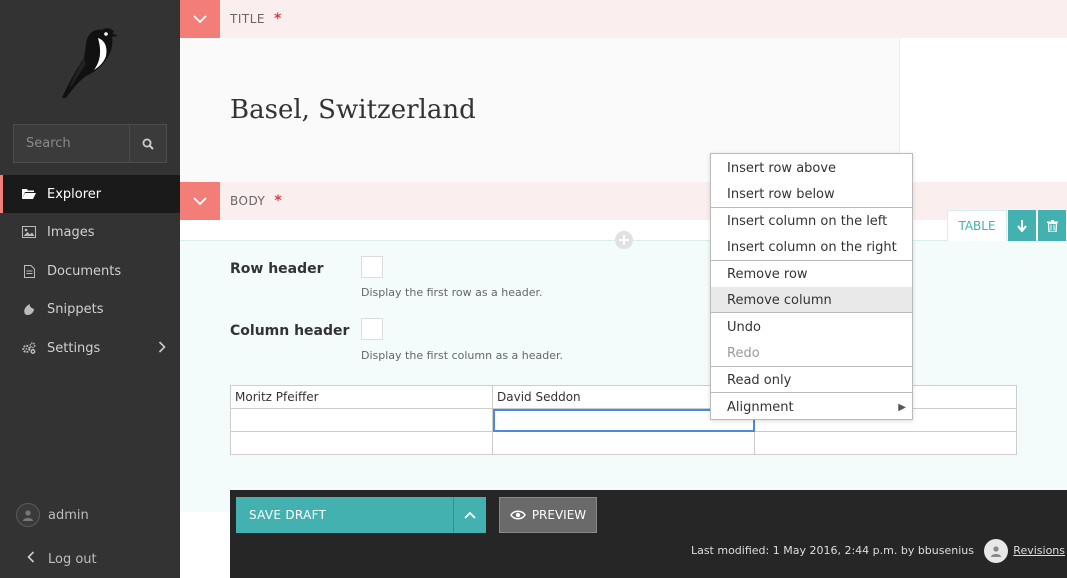 The height and width of the screenshot is (578, 1067). Describe the element at coordinates (290, 331) in the screenshot. I see `column-header-label: Column header` at that location.